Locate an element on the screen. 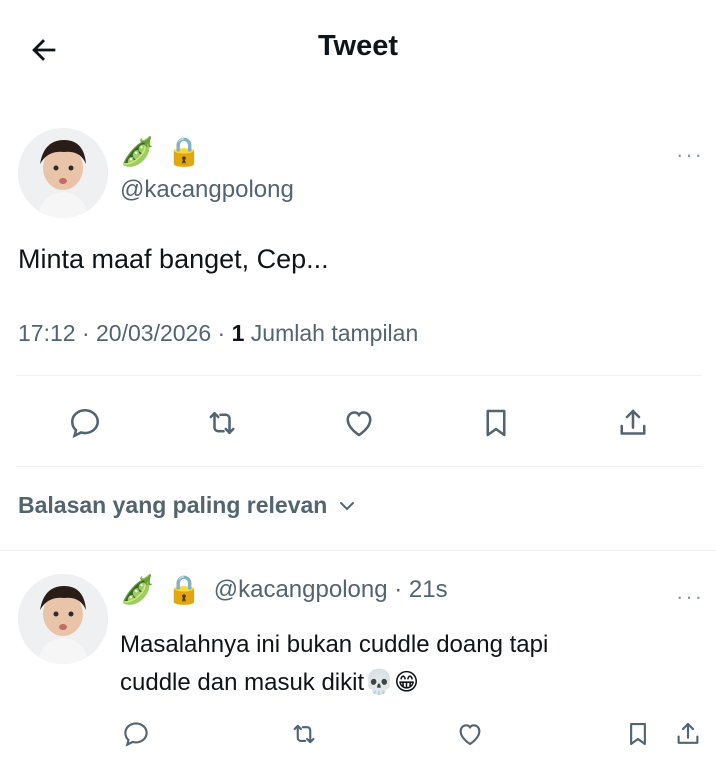 The image size is (716, 776). reply-bookmark-button is located at coordinates (638, 734).